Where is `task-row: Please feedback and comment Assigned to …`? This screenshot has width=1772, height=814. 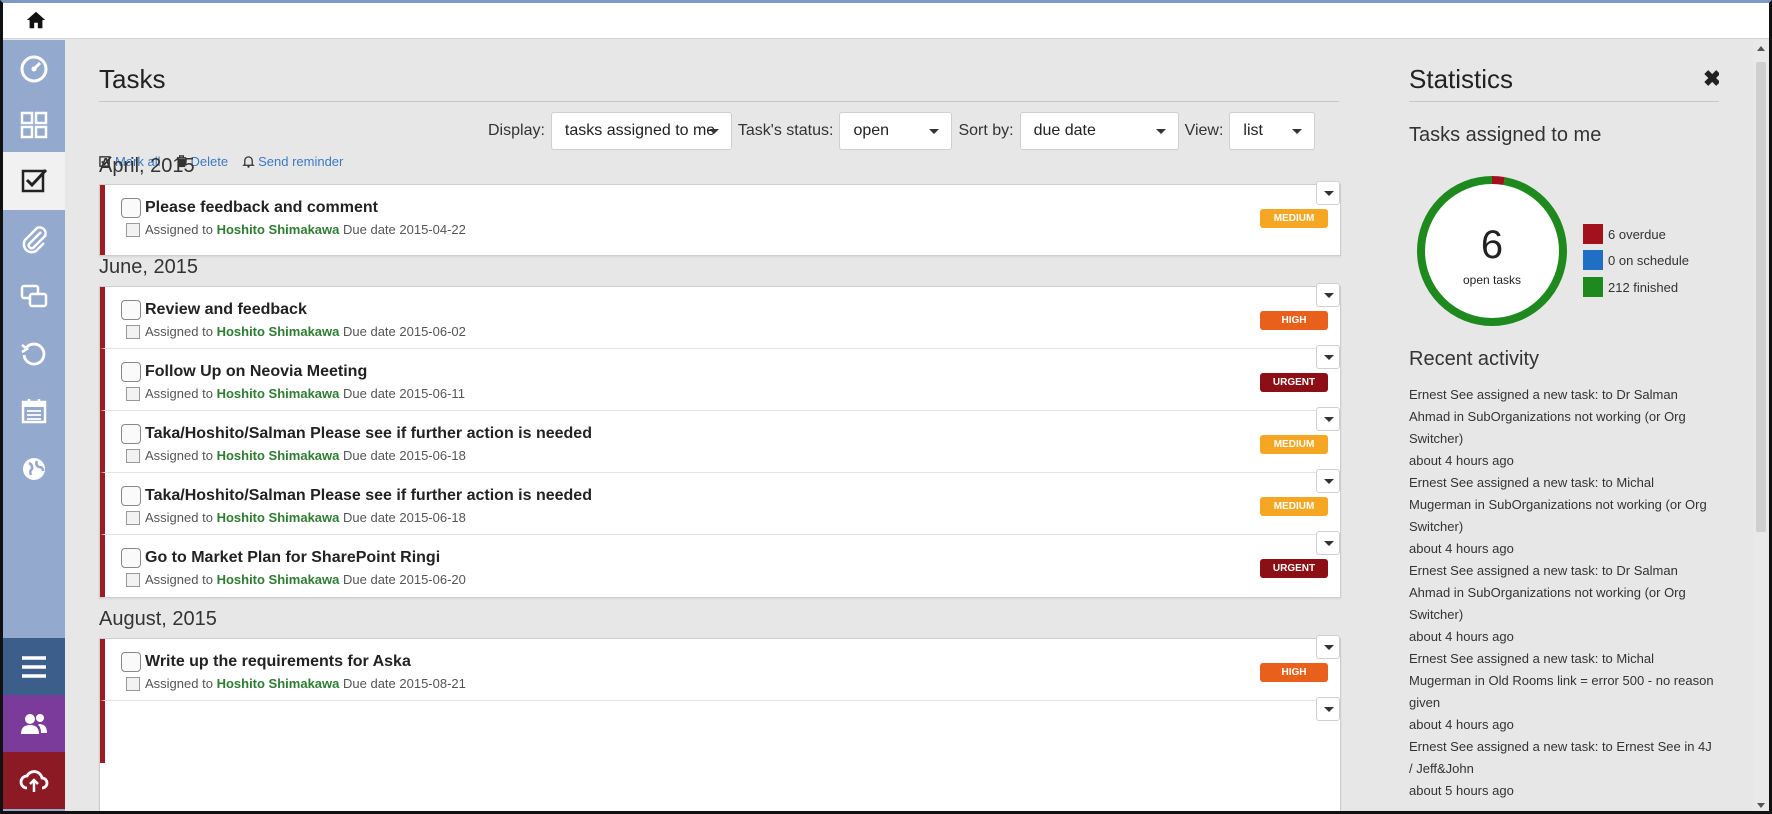
task-row: Please feedback and comment Assigned to … is located at coordinates (720, 218).